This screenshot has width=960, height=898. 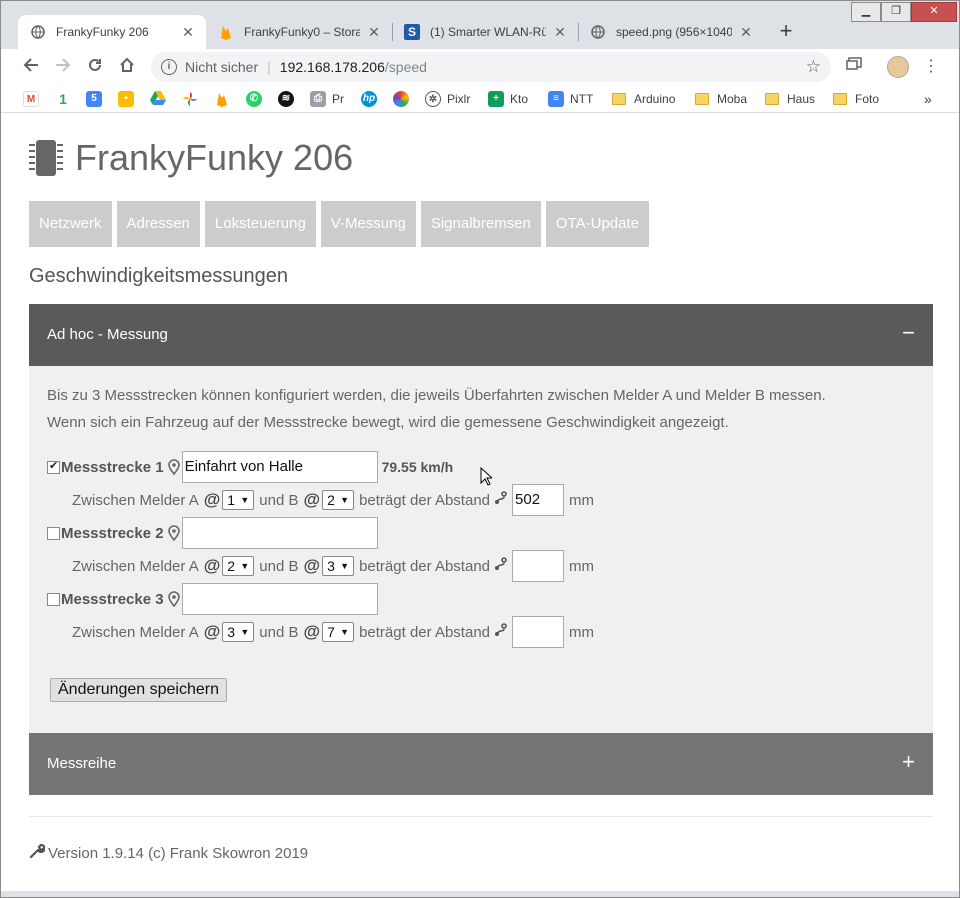 I want to click on home-button, so click(x=127, y=67).